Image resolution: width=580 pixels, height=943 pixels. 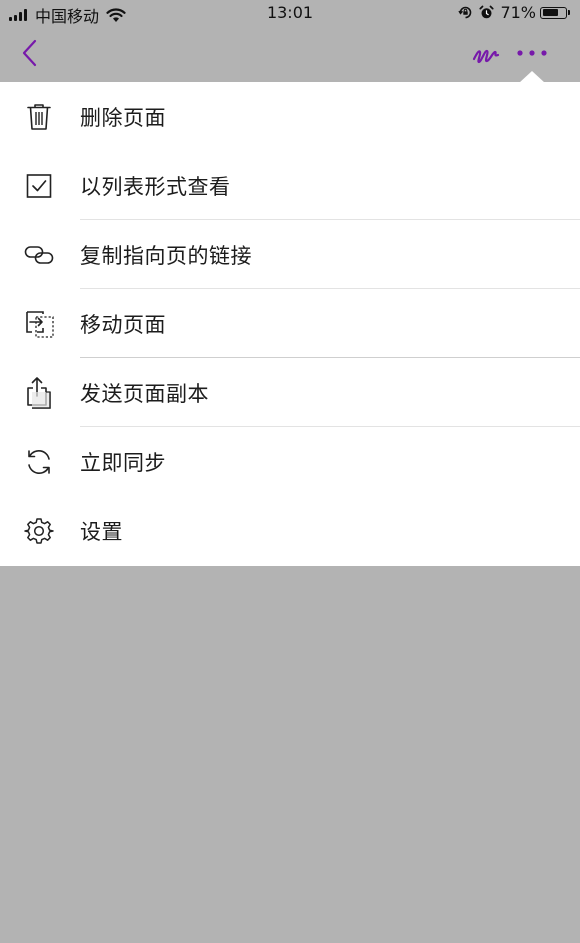 I want to click on nav-bar, so click(x=290, y=55).